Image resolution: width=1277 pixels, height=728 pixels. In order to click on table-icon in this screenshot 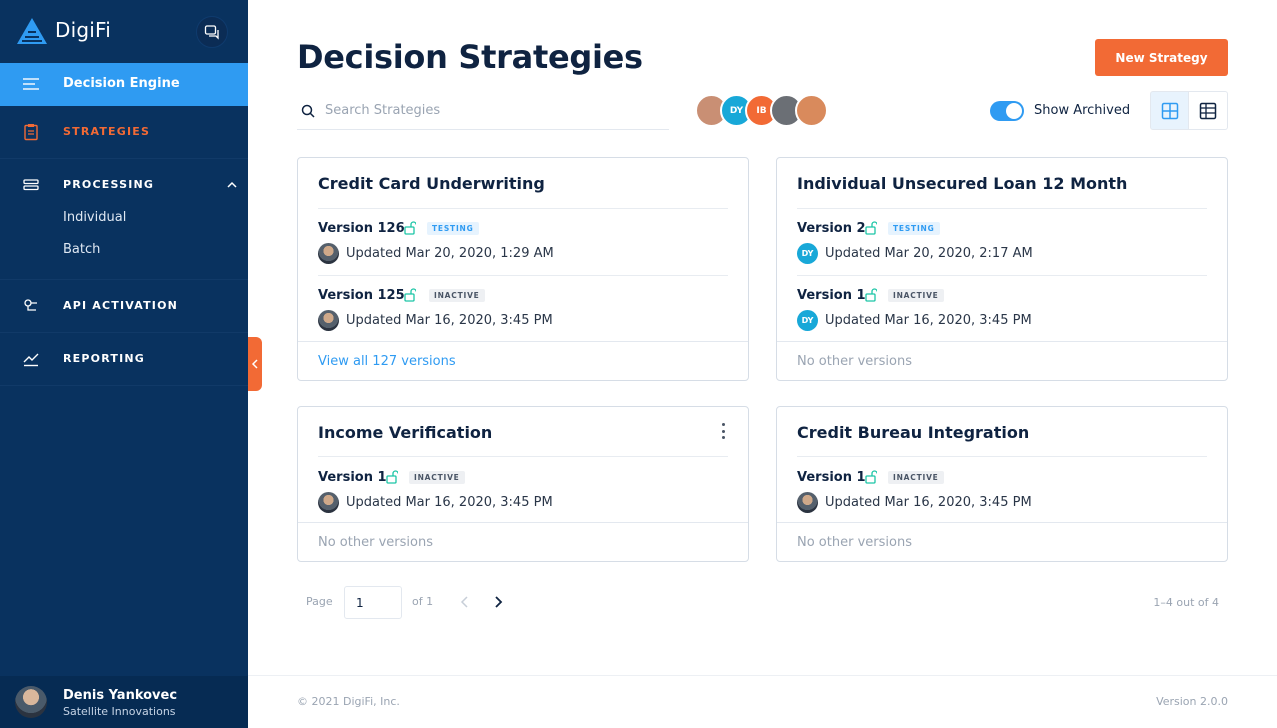, I will do `click(1208, 110)`.